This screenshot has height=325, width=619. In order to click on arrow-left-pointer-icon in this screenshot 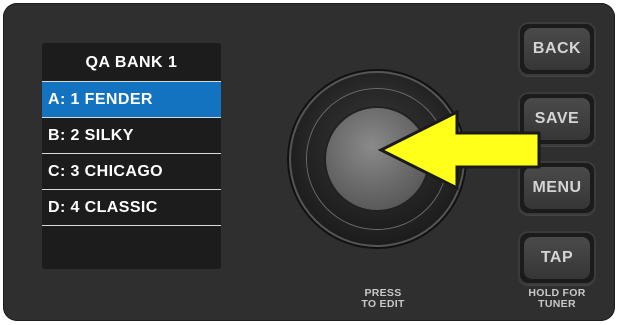, I will do `click(459, 150)`.